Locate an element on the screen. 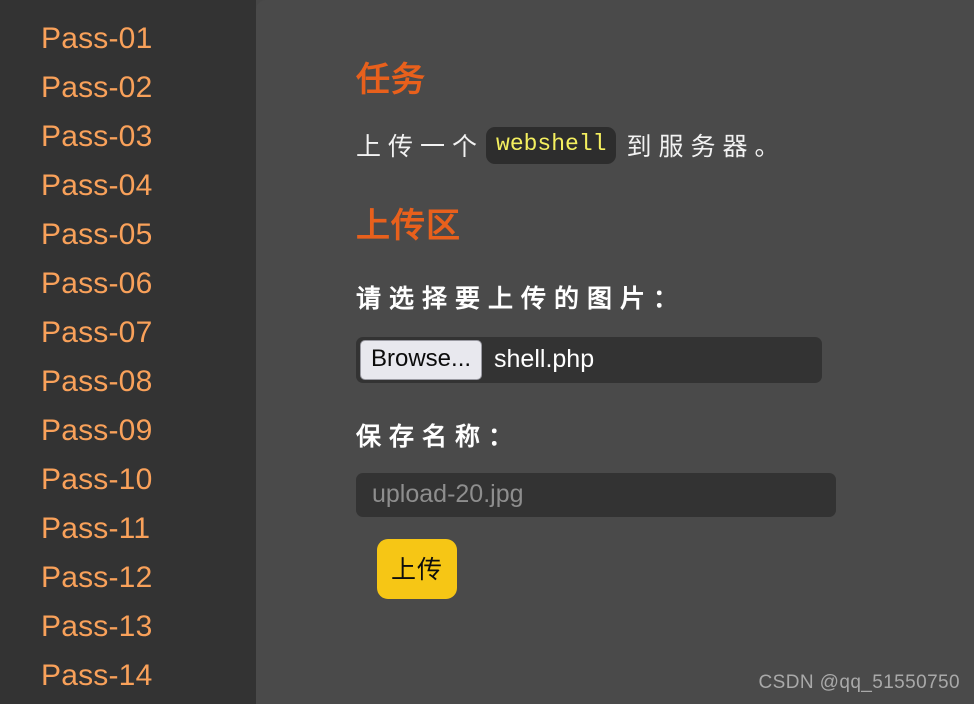  selected-file-name: shell.php is located at coordinates (544, 359).